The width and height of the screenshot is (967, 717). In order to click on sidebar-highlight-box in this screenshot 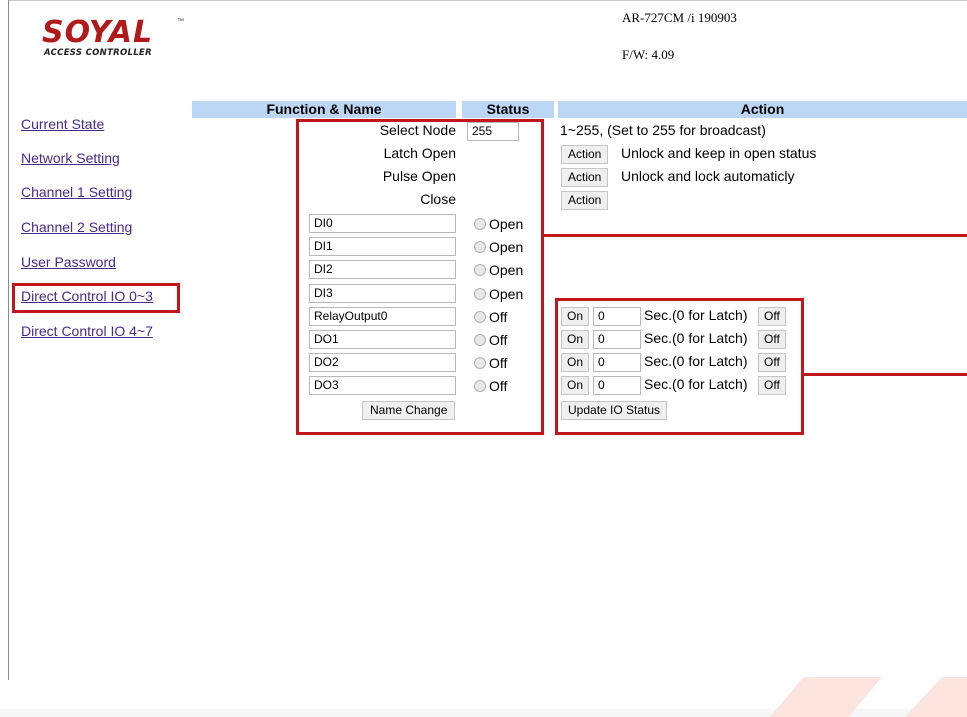, I will do `click(96, 298)`.